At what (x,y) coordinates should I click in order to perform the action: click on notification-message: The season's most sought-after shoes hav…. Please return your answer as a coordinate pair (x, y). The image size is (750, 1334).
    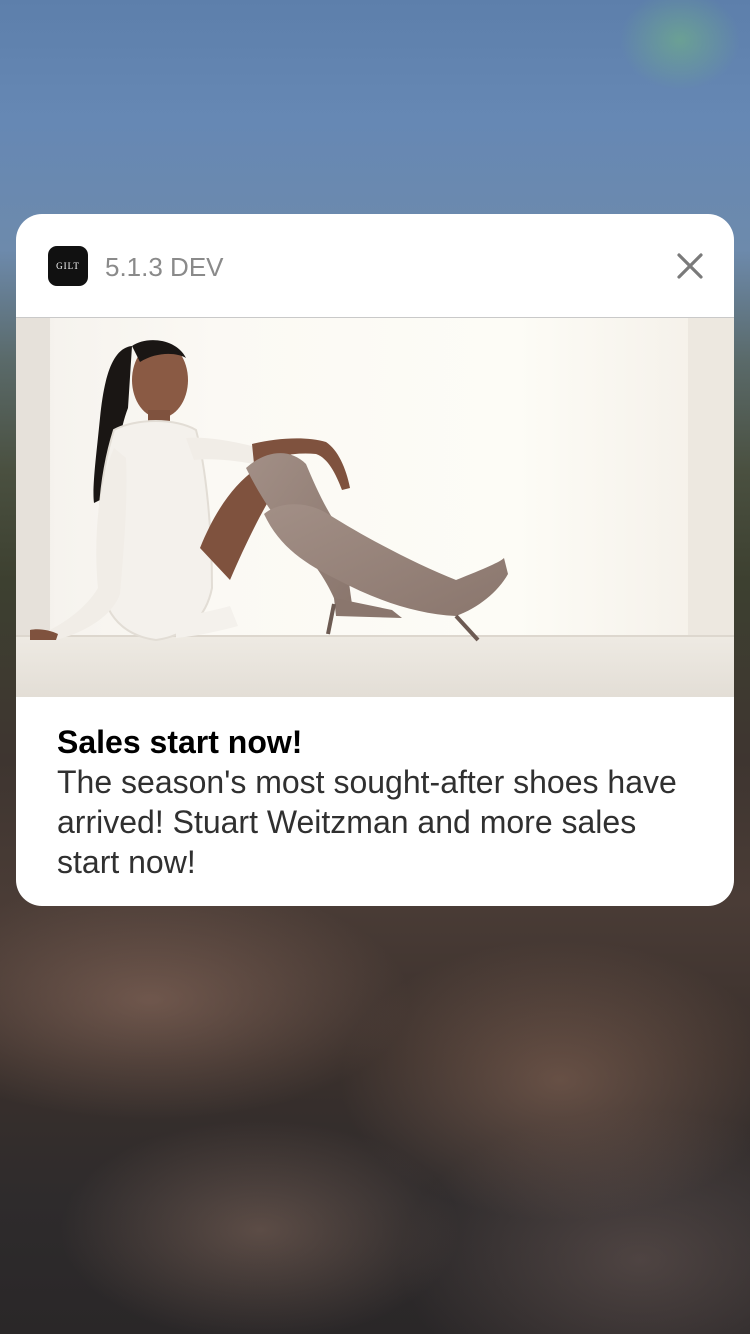
    Looking at the image, I should click on (367, 822).